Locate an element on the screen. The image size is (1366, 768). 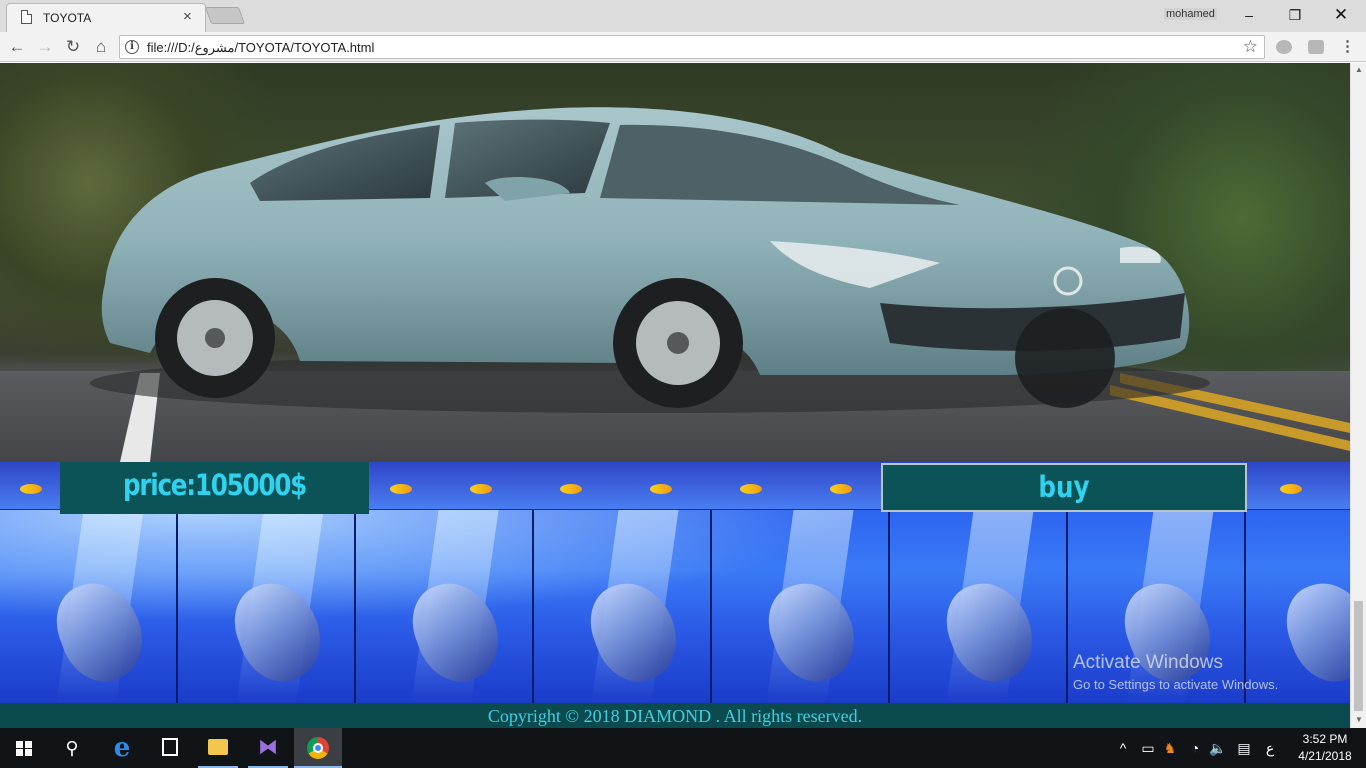
buy-button-label: buy is located at coordinates (1064, 487).